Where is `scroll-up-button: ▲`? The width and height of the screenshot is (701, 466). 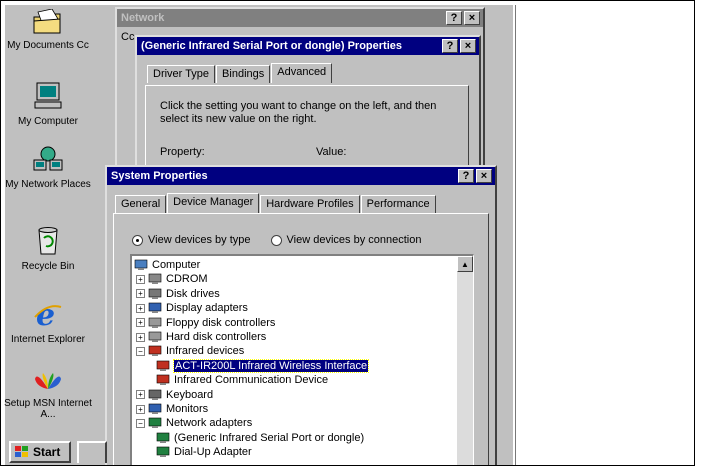 scroll-up-button: ▲ is located at coordinates (465, 264).